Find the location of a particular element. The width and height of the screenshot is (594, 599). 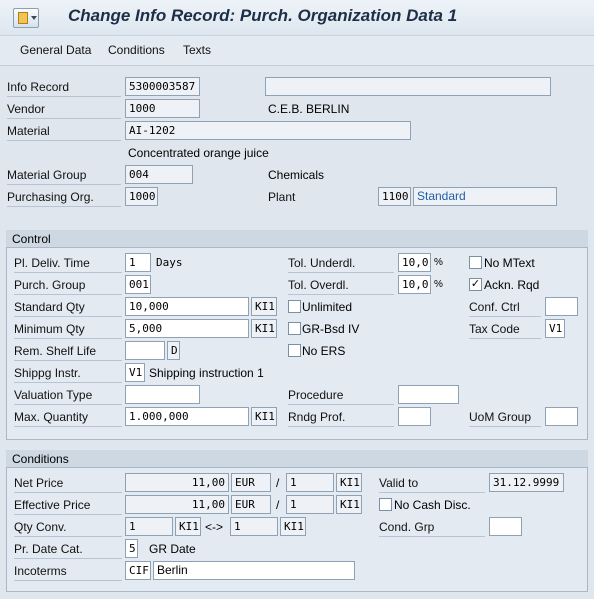

material-group-text: Chemicals is located at coordinates (296, 175).